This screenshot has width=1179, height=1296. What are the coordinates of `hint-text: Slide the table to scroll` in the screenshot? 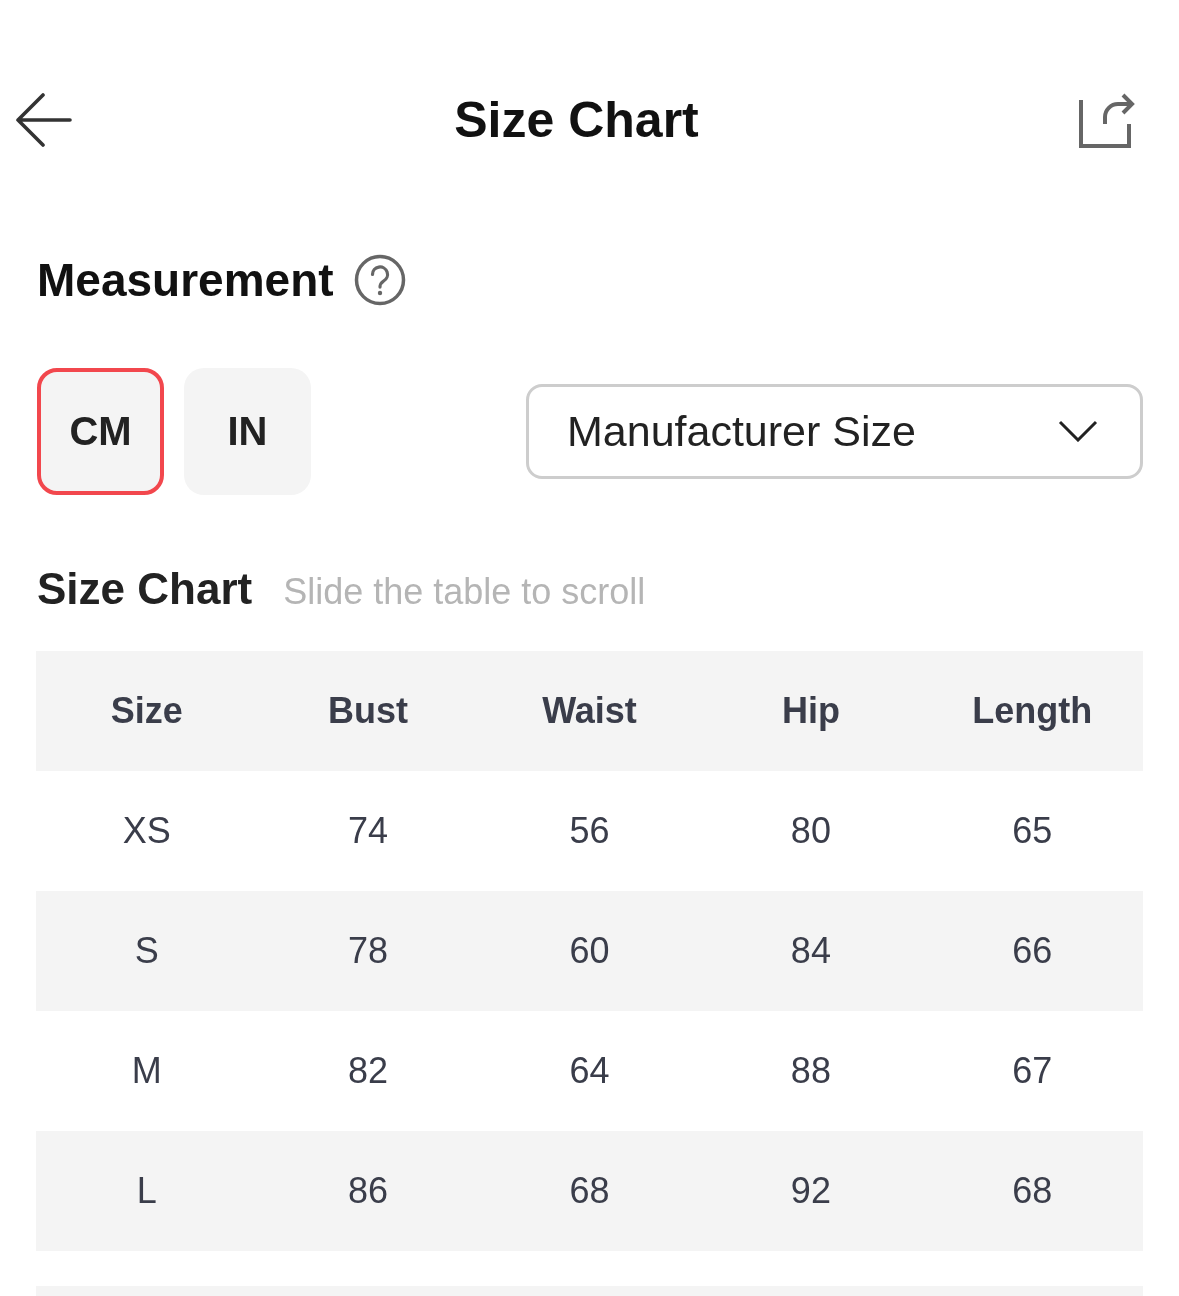 It's located at (464, 592).